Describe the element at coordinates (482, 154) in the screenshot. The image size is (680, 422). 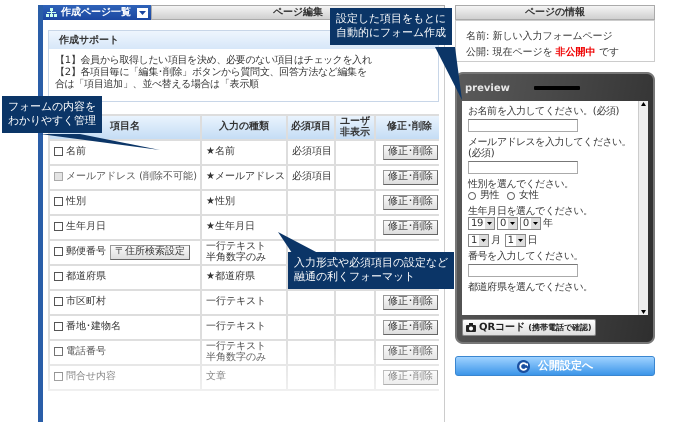
I see `form-label: (必須)` at that location.